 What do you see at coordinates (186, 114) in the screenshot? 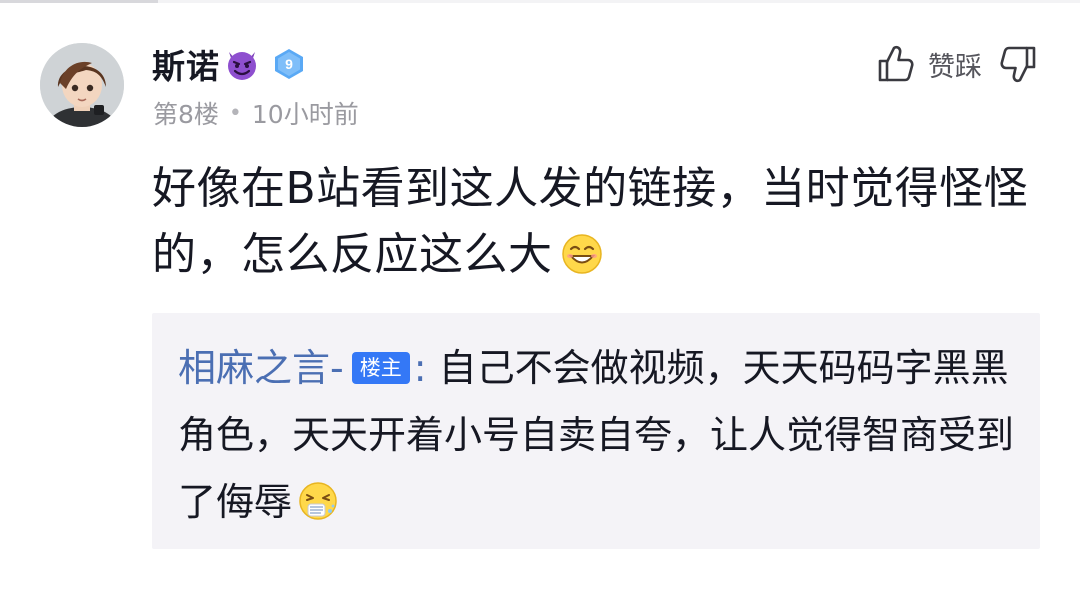
I see `floor-number: 第8楼` at bounding box center [186, 114].